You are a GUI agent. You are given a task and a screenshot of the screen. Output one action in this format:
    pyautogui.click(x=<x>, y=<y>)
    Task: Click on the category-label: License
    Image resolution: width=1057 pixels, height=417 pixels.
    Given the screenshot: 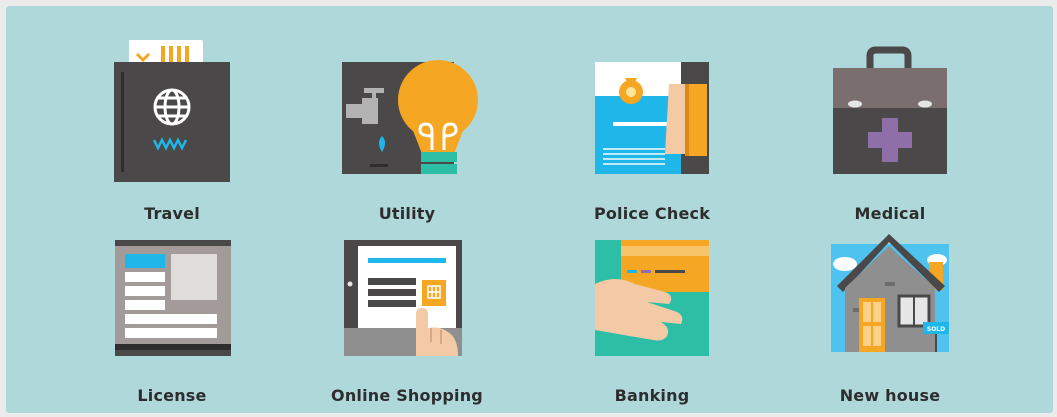 What is the action you would take?
    pyautogui.click(x=172, y=395)
    